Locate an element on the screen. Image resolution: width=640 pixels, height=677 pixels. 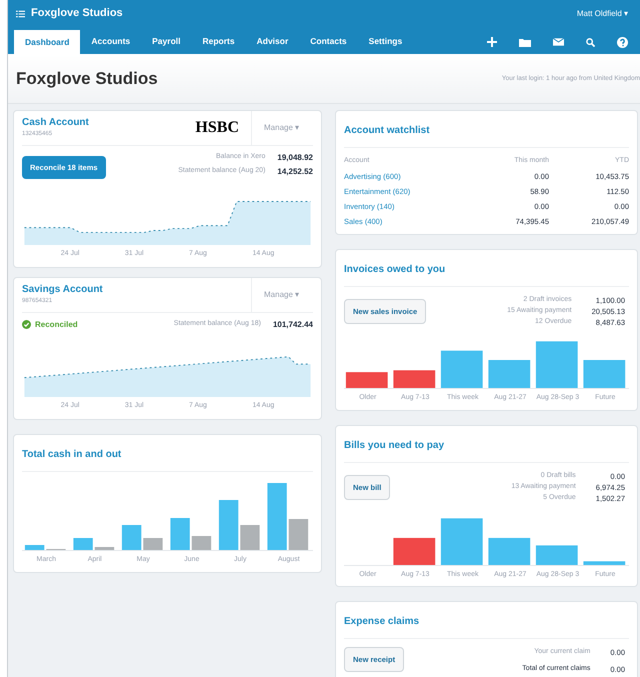
nav-tab: Payroll is located at coordinates (166, 41).